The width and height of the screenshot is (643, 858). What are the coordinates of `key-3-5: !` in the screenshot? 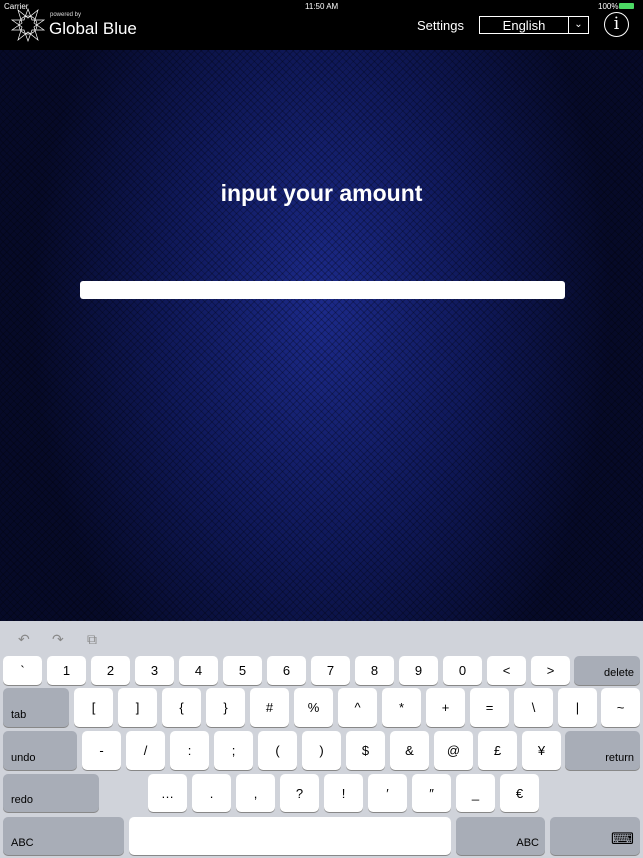 It's located at (343, 793).